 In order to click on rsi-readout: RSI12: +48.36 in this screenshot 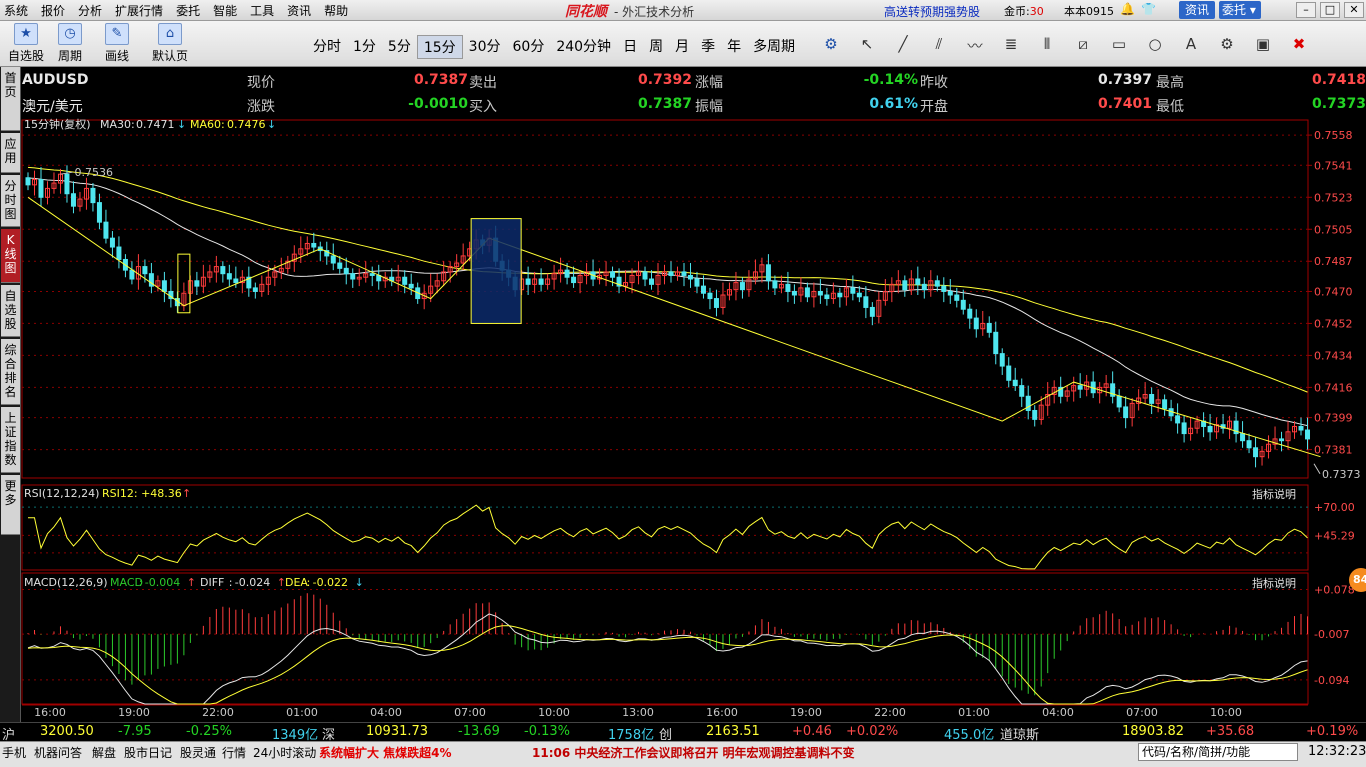, I will do `click(142, 493)`.